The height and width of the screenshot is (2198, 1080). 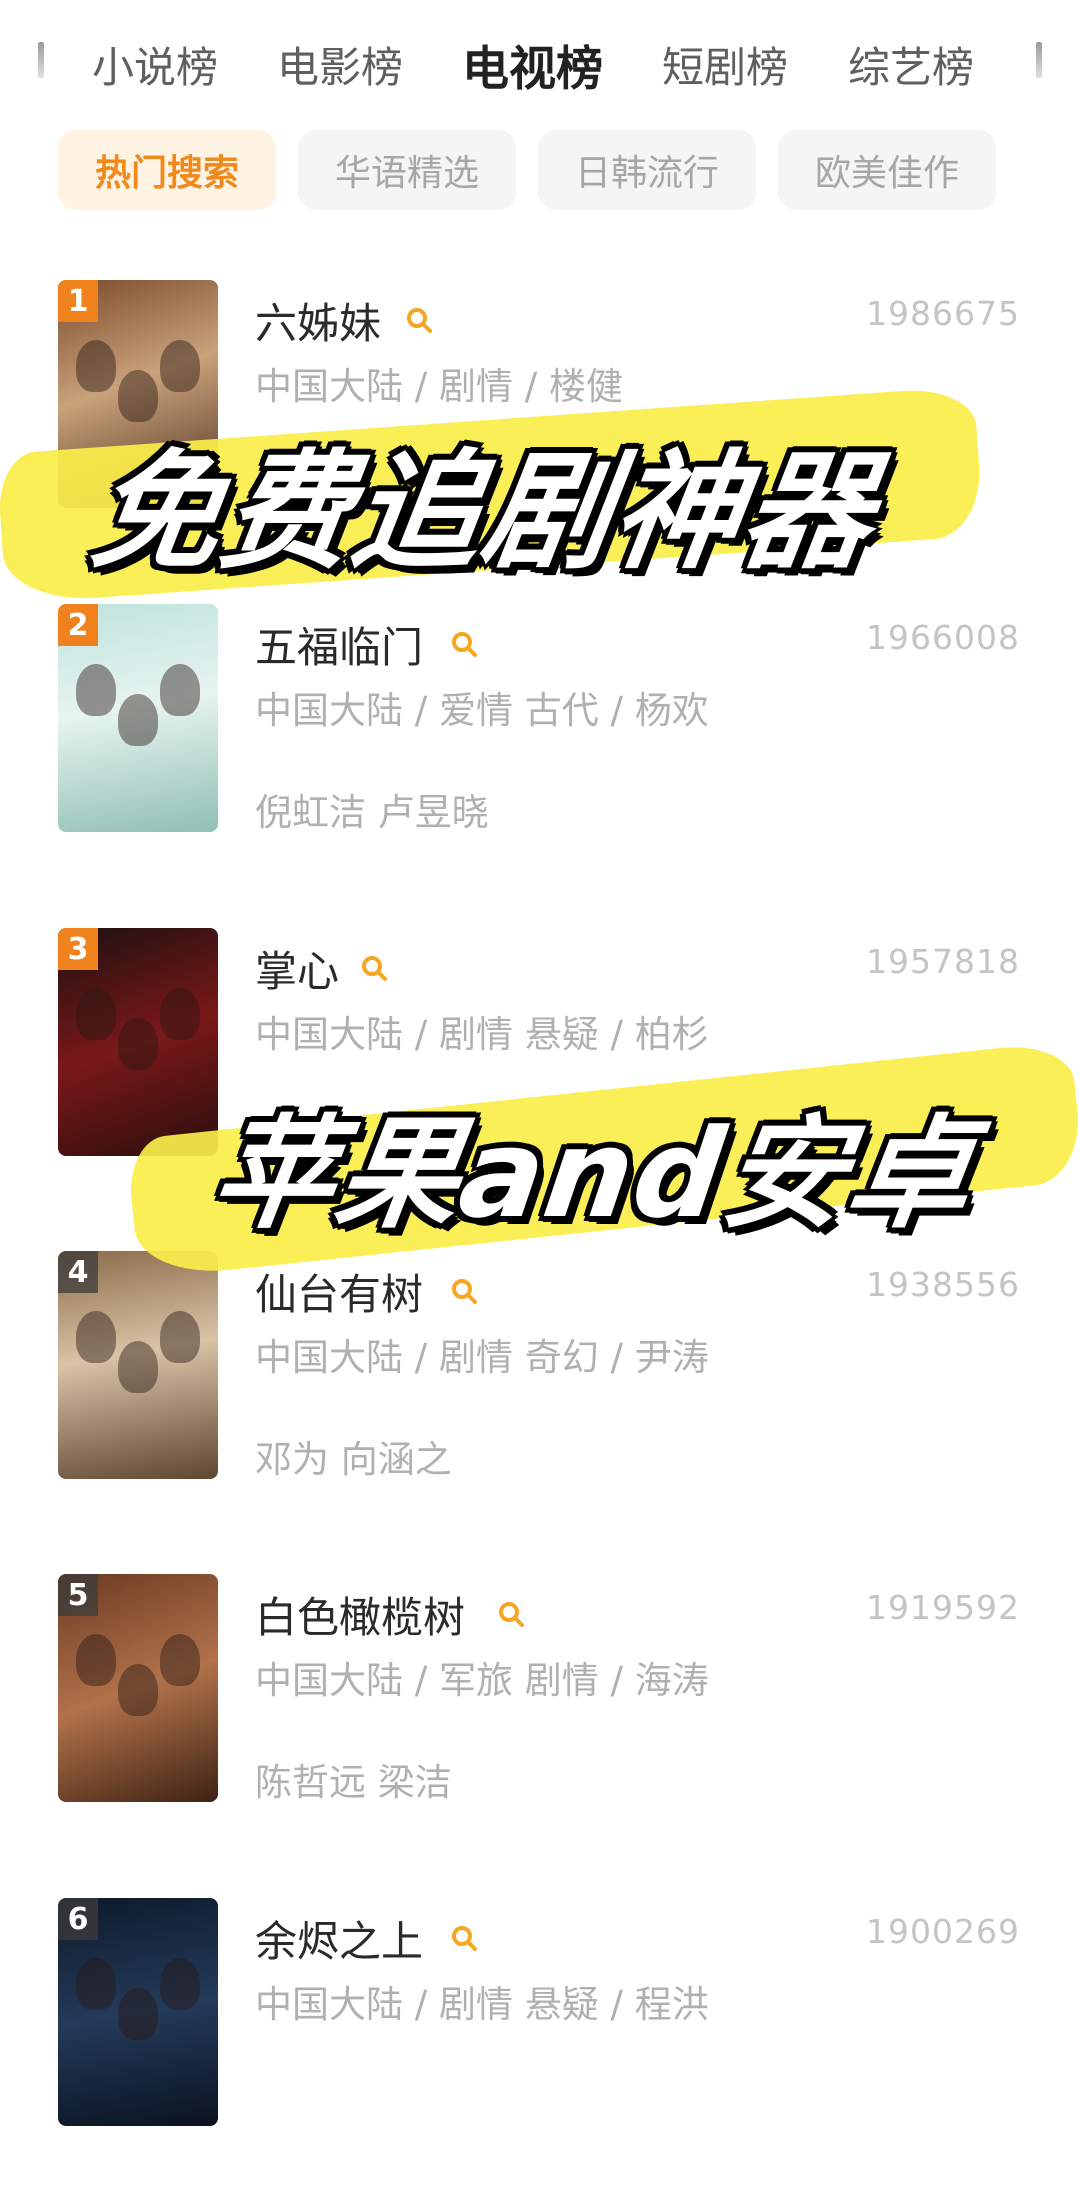 I want to click on popularity-score: 1900269, so click(x=943, y=1931).